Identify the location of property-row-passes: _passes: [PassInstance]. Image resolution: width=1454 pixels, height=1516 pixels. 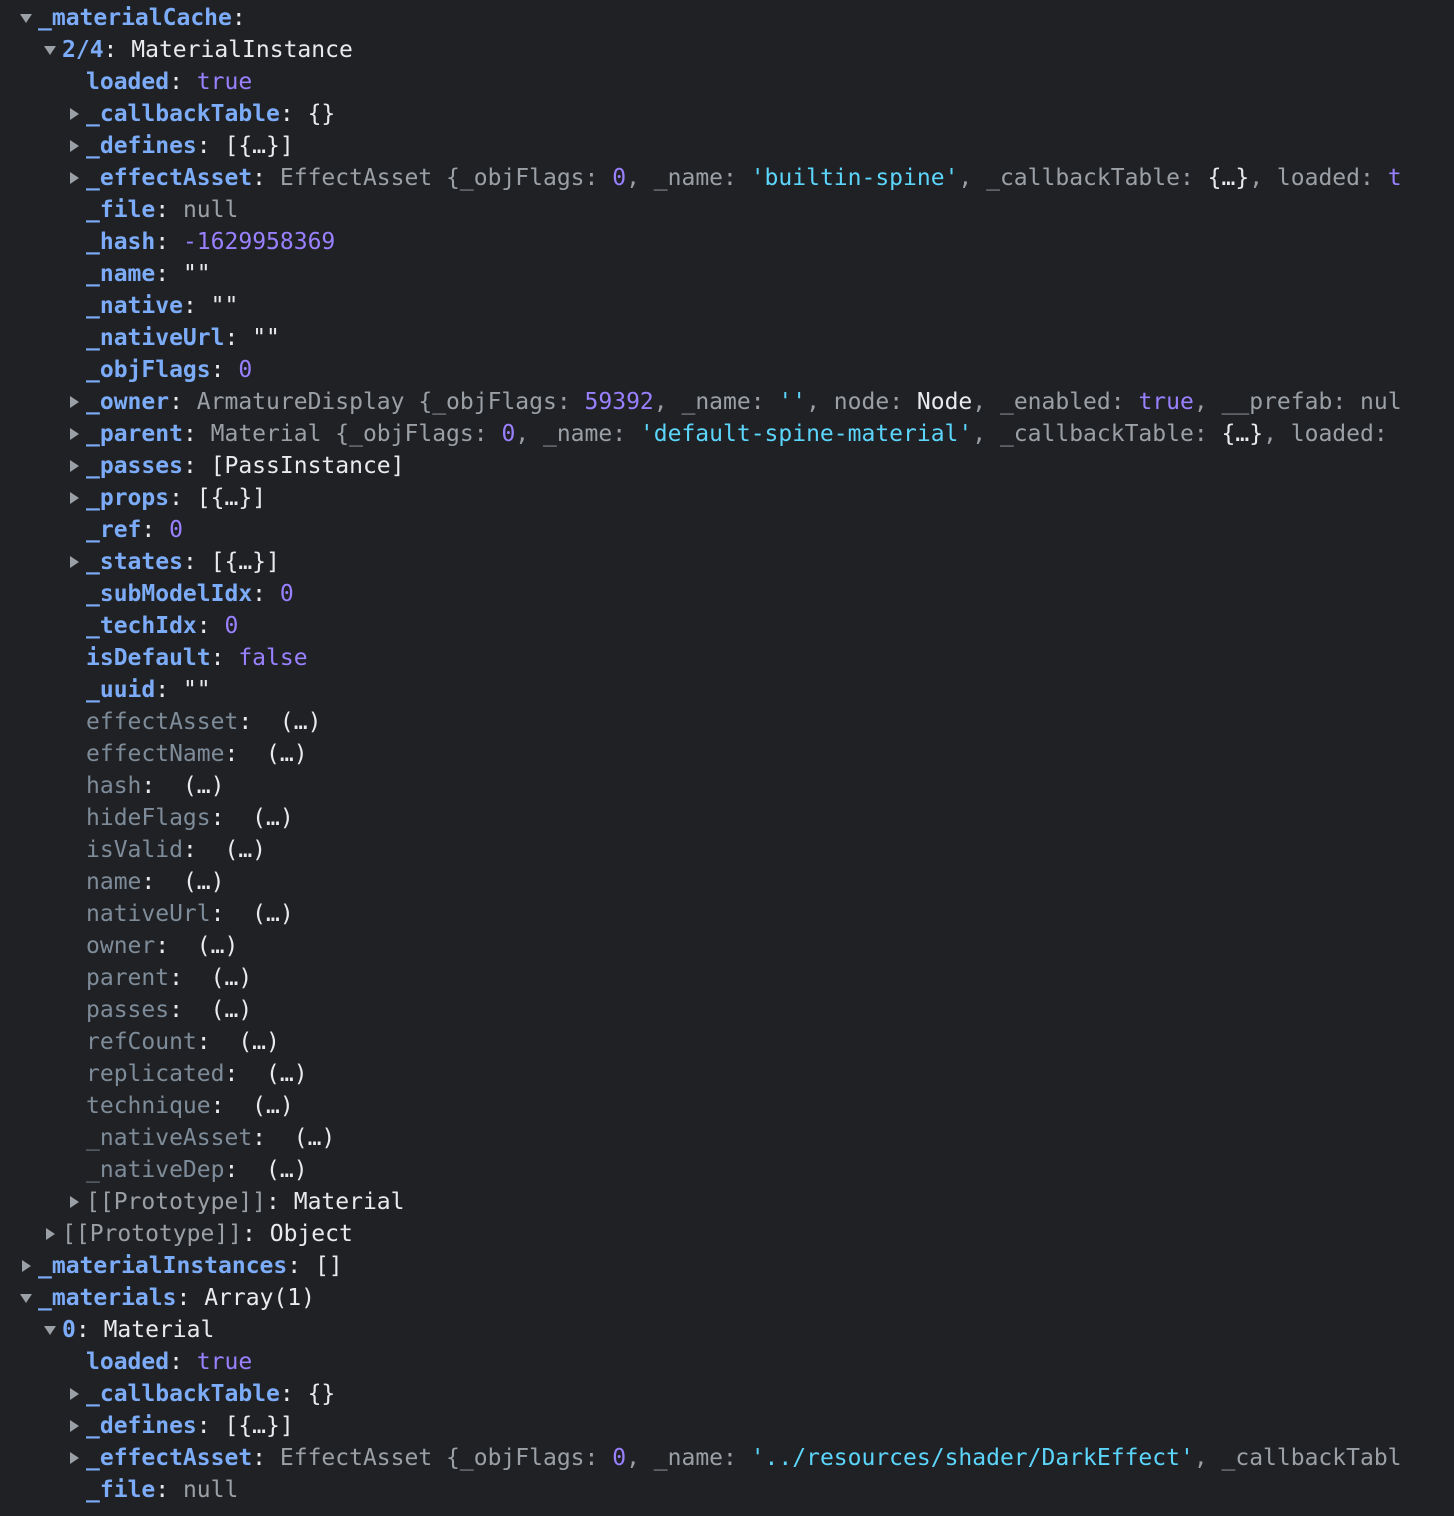
(233, 466).